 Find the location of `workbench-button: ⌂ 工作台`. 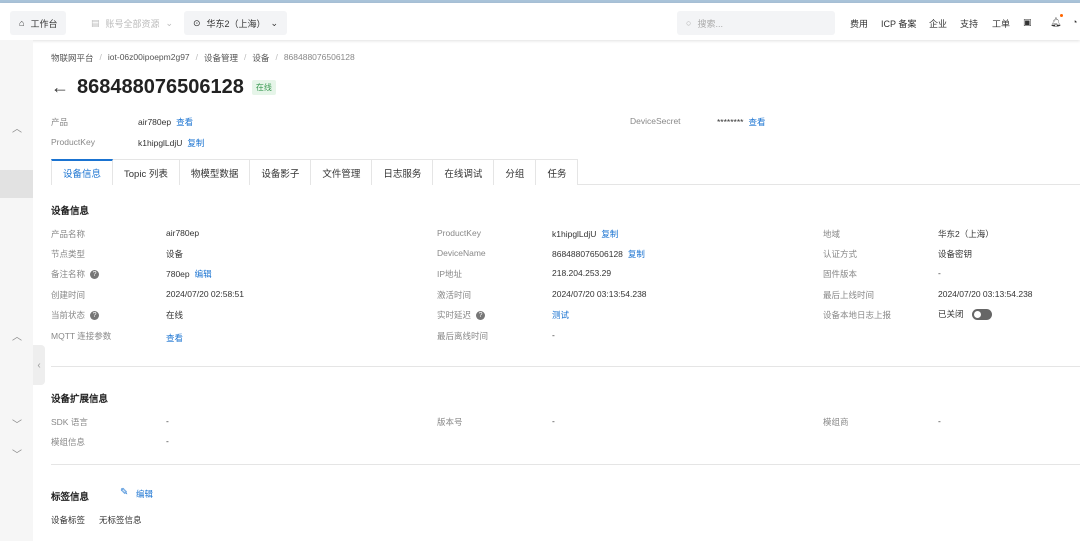

workbench-button: ⌂ 工作台 is located at coordinates (38, 23).